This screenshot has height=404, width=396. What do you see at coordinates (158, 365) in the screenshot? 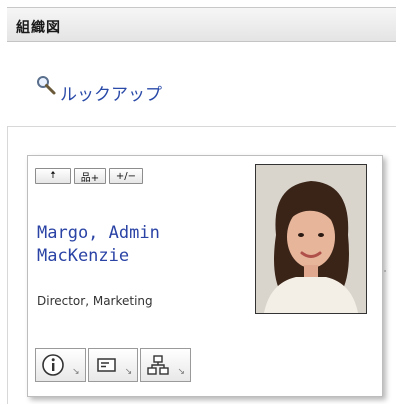
I see `org-chart-icon` at bounding box center [158, 365].